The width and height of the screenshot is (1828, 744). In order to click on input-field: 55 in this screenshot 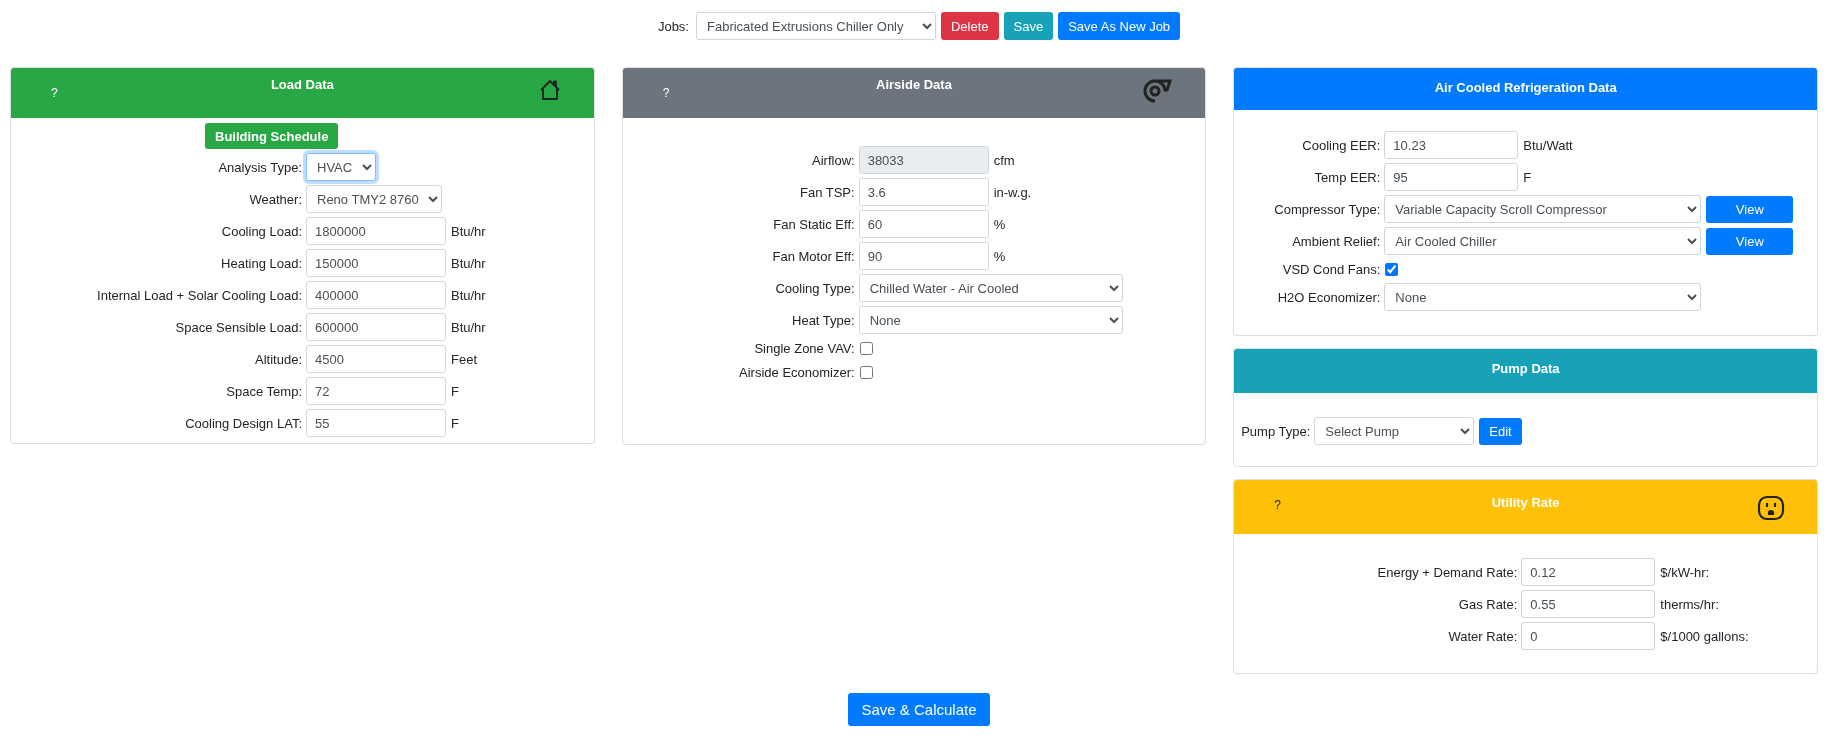, I will do `click(376, 423)`.